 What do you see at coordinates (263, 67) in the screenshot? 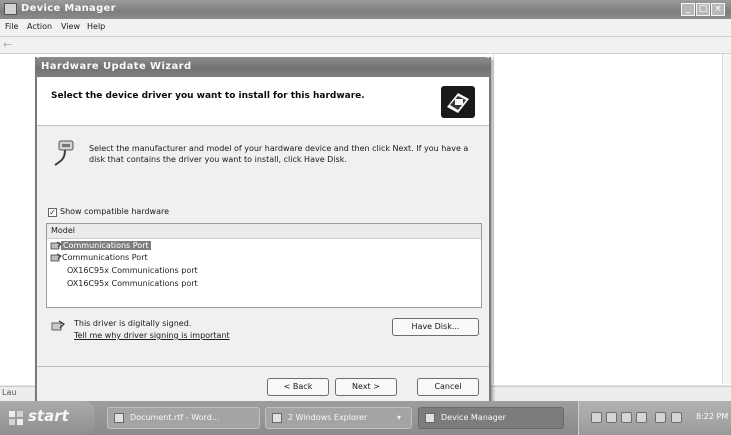
I see `wizard-titlebar: Hardware Update Wizard` at bounding box center [263, 67].